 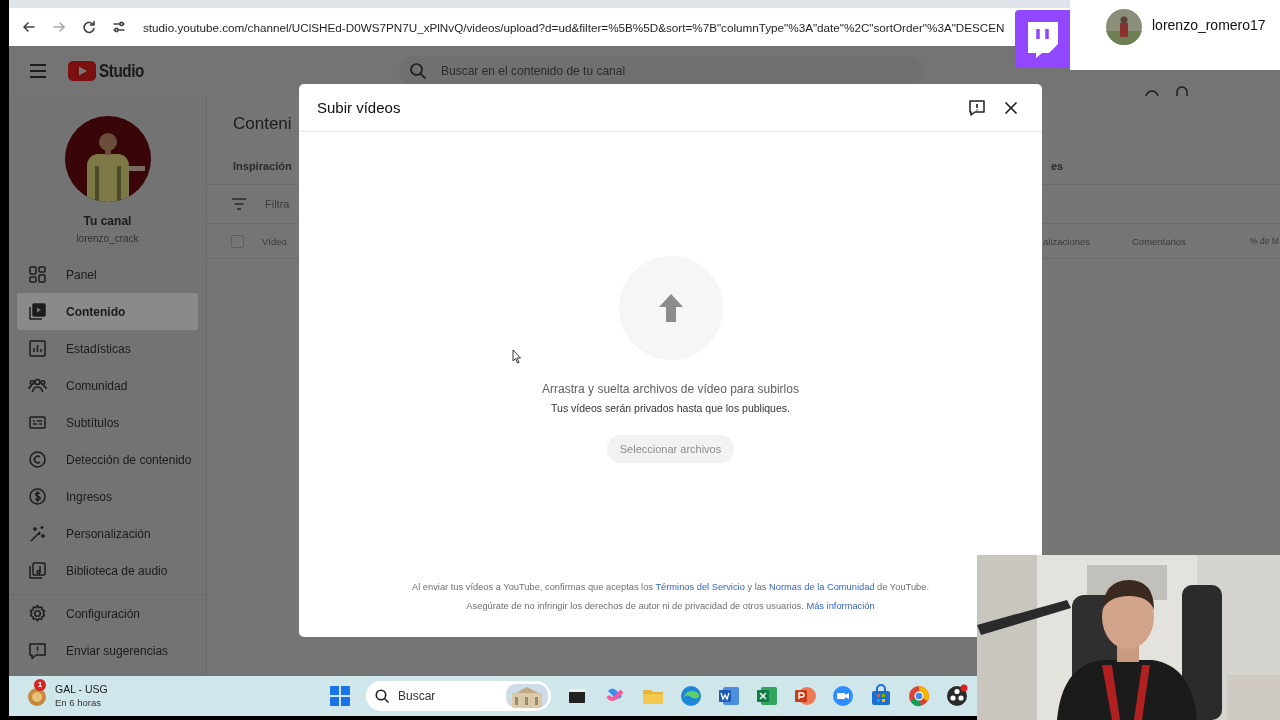 I want to click on nav-item: Personalización, so click(x=107, y=533).